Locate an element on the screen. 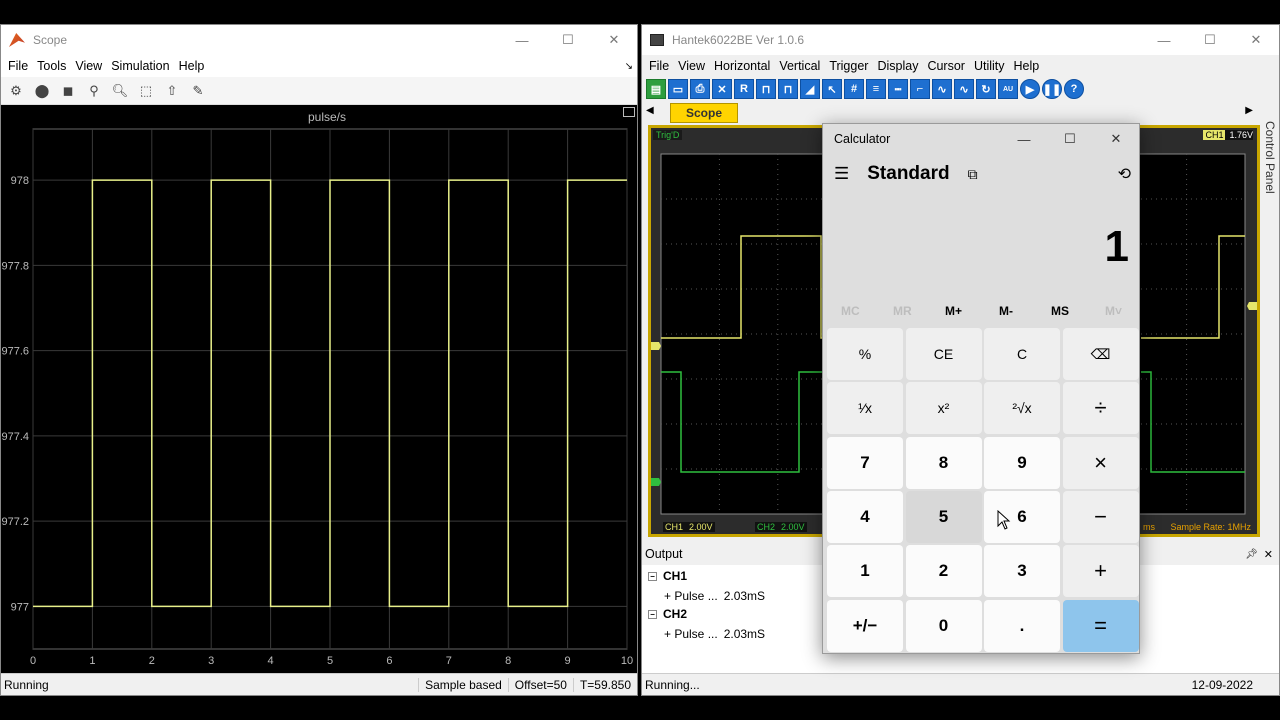 Image resolution: width=1280 pixels, height=720 pixels. y-tick-label: 977.8 is located at coordinates (15, 266).